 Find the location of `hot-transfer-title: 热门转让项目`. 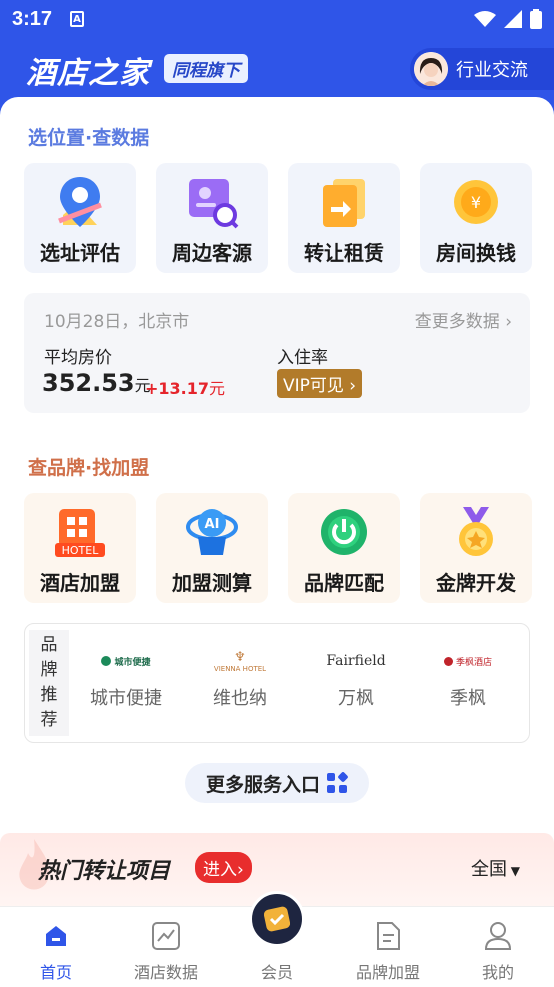

hot-transfer-title: 热门转让项目 is located at coordinates (104, 871).